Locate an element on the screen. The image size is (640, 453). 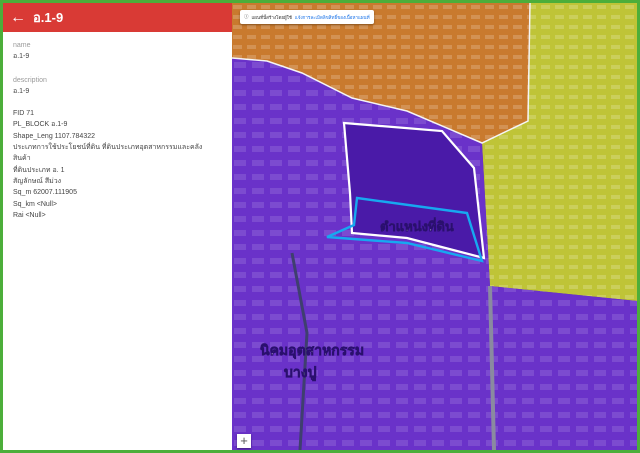
description-line: FID 71 is located at coordinates (24, 114).